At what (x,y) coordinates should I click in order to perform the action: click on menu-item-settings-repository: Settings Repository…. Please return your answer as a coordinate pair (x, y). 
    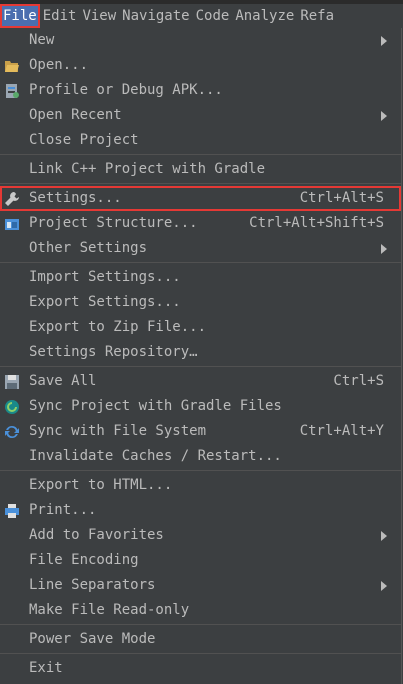
    Looking at the image, I should click on (200, 352).